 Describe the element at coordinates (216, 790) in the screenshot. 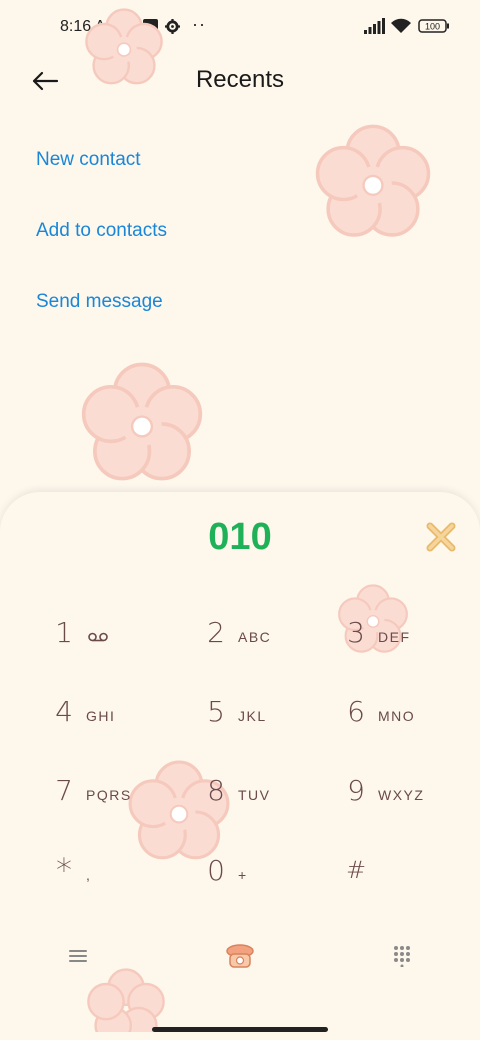

I see `key-digit: 8` at that location.